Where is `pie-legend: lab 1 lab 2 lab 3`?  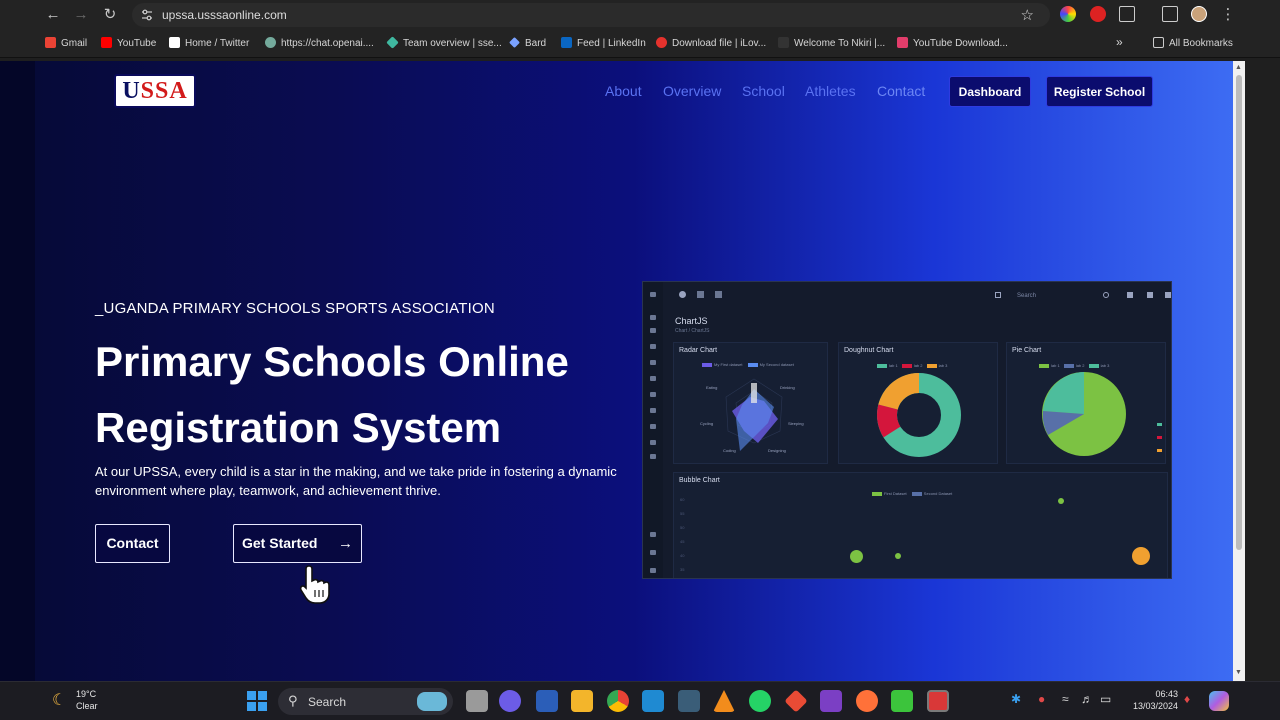
pie-legend: lab 1 lab 2 lab 3 is located at coordinates (1074, 365).